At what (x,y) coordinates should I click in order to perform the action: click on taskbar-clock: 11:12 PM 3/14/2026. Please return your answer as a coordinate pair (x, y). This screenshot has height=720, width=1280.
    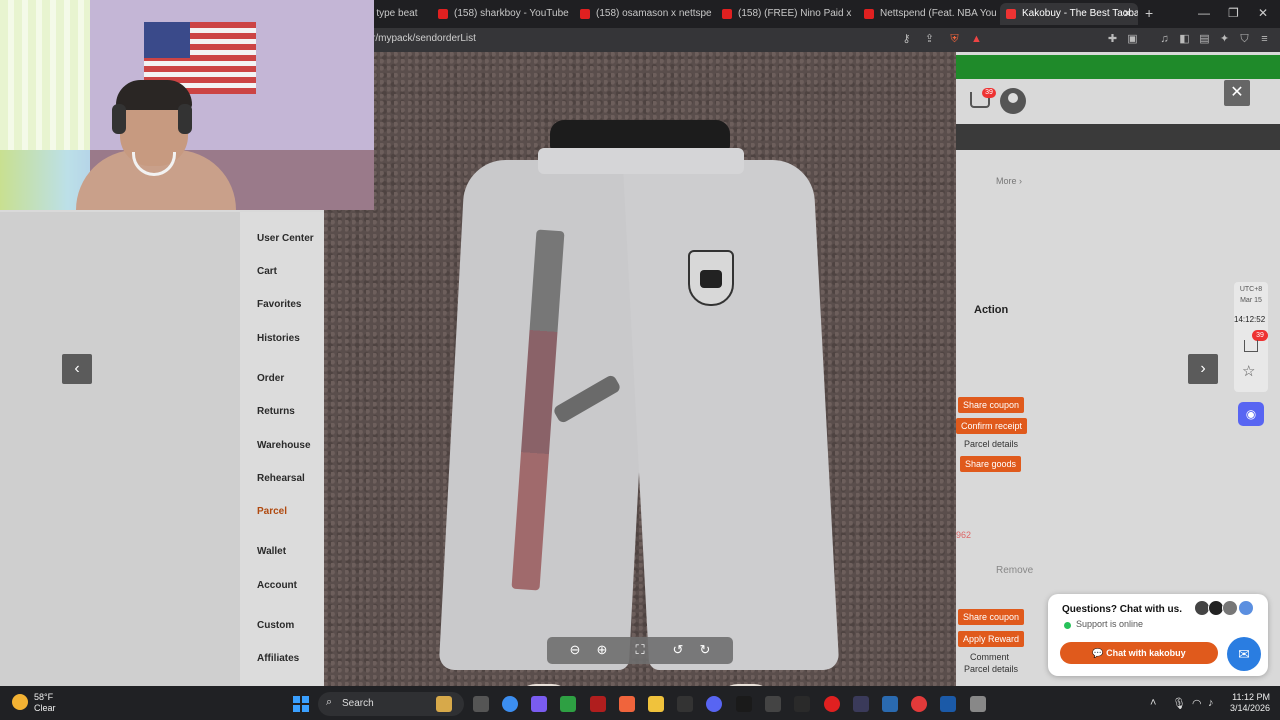
    Looking at the image, I should click on (1246, 703).